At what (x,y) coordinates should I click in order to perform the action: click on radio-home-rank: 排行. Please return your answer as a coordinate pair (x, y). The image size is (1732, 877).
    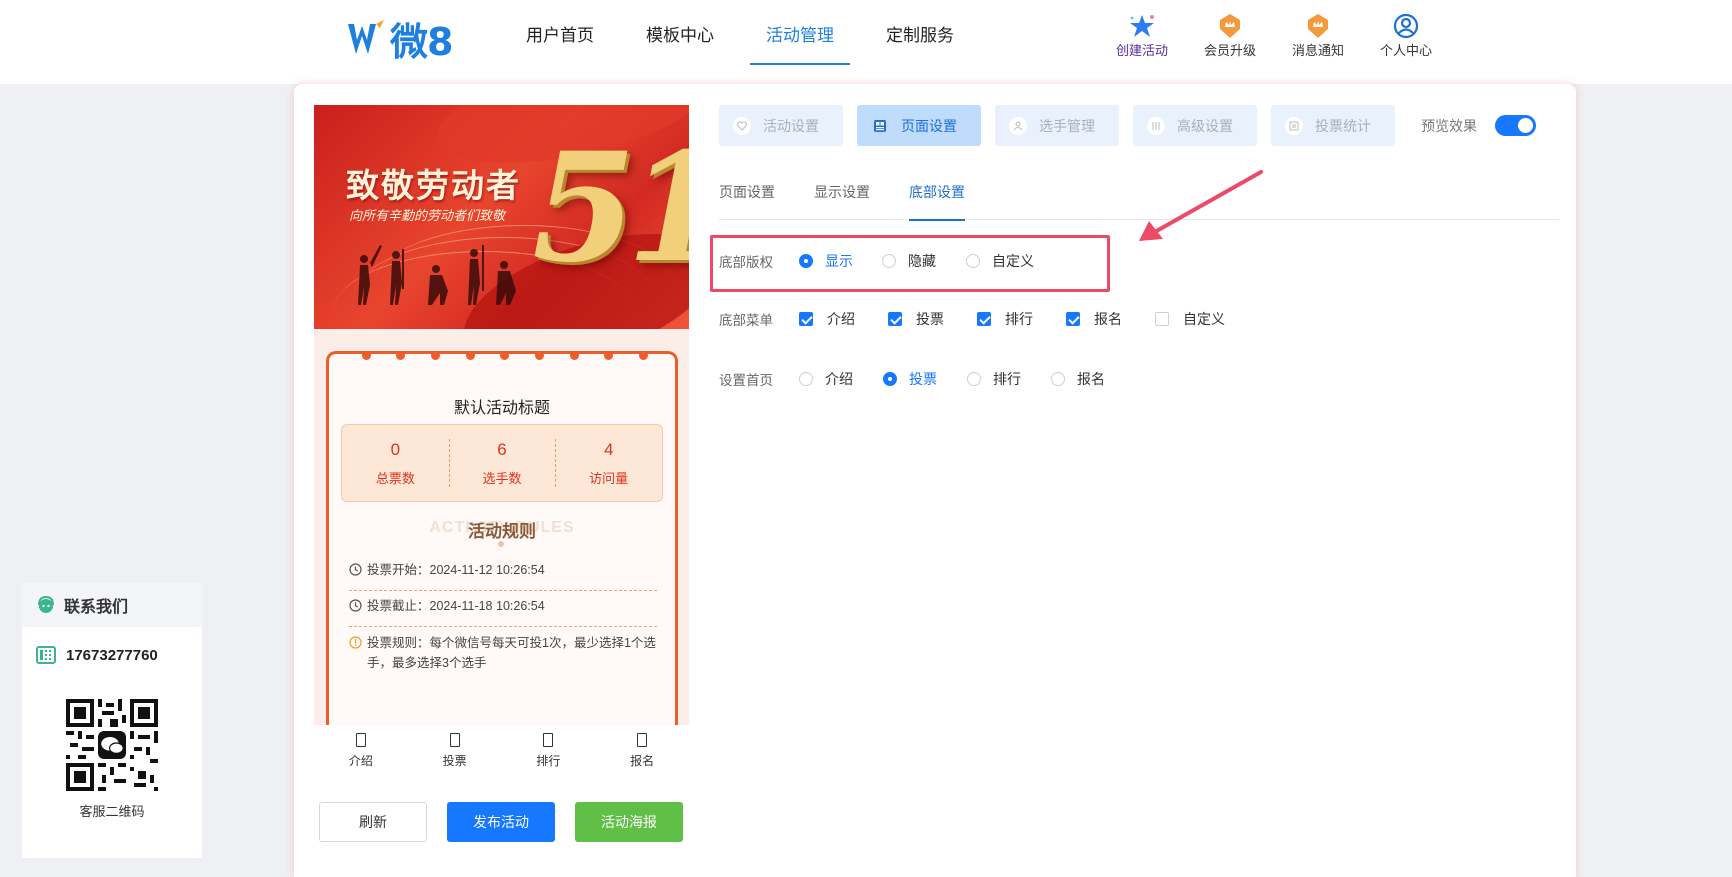
    Looking at the image, I should click on (994, 379).